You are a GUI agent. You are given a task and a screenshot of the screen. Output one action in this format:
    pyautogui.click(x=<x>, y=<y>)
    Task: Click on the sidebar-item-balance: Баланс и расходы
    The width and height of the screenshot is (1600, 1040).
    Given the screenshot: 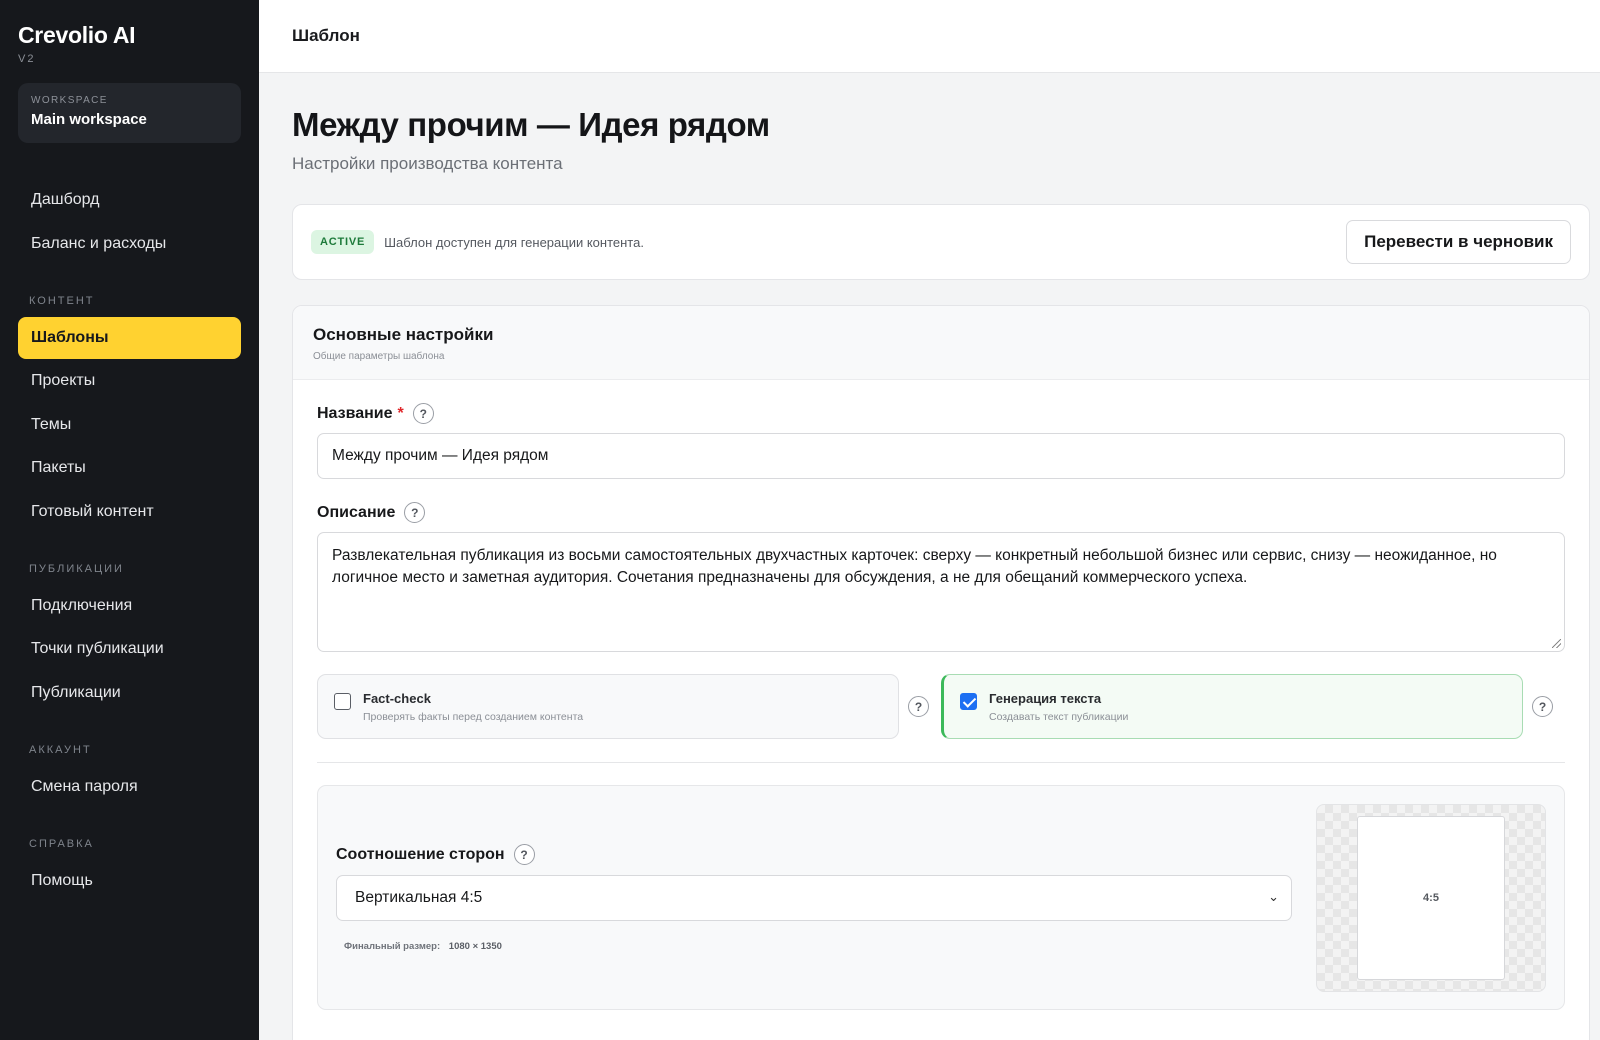 What is the action you would take?
    pyautogui.click(x=129, y=244)
    